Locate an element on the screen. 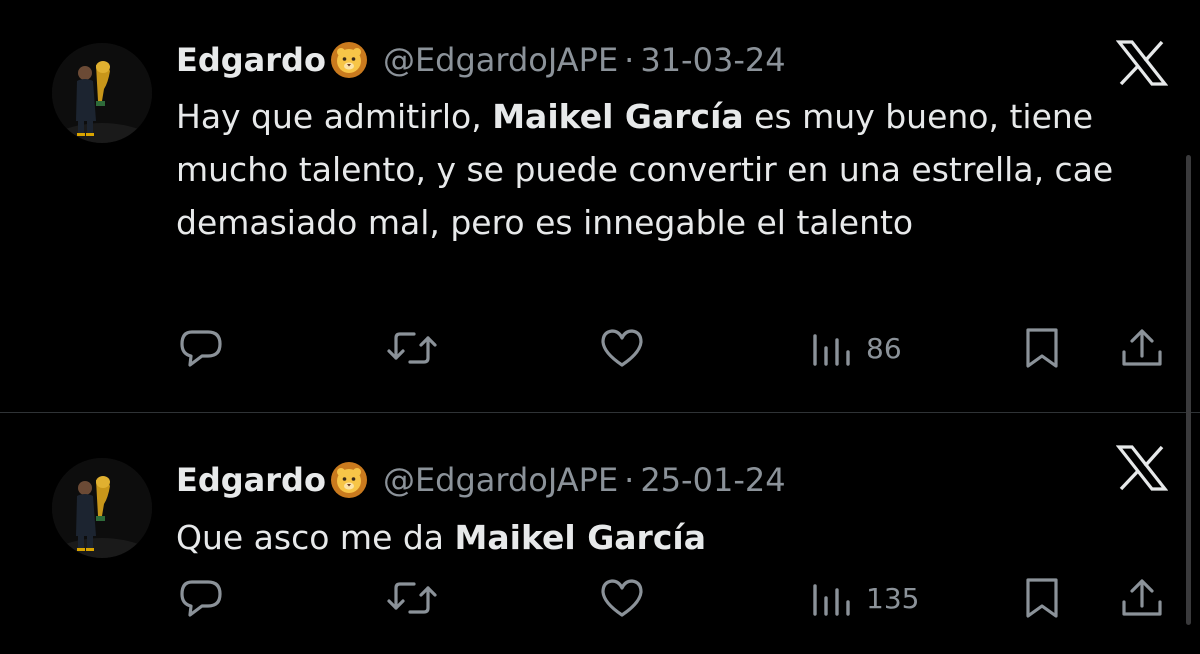 This screenshot has width=1200, height=654. tweet-text-part: Hay que admitirlo, is located at coordinates (334, 116).